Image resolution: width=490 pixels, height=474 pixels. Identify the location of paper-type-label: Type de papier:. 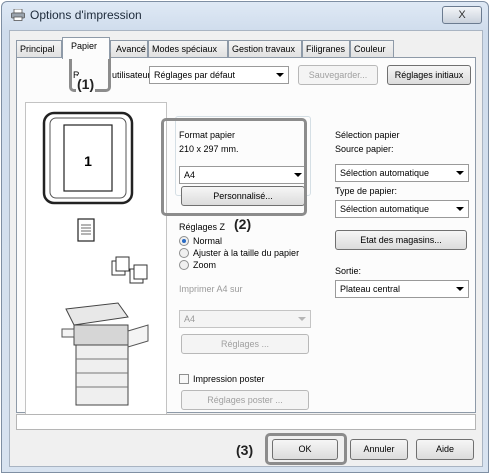
(366, 191).